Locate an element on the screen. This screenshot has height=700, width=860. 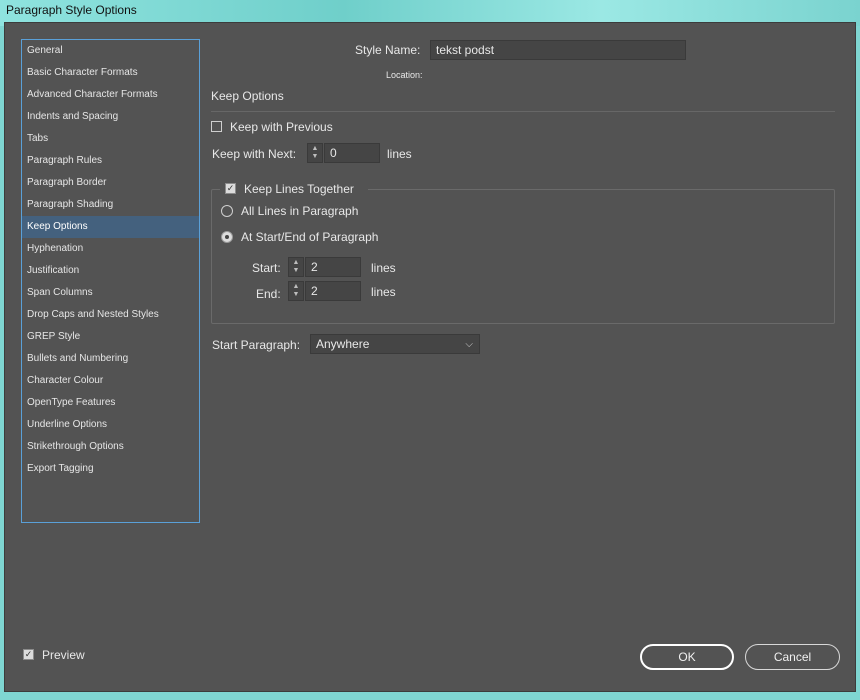
style-name-input: tekst podst is located at coordinates (558, 50).